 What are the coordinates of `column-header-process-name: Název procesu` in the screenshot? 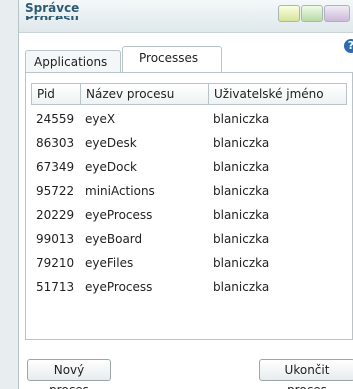 It's located at (145, 94).